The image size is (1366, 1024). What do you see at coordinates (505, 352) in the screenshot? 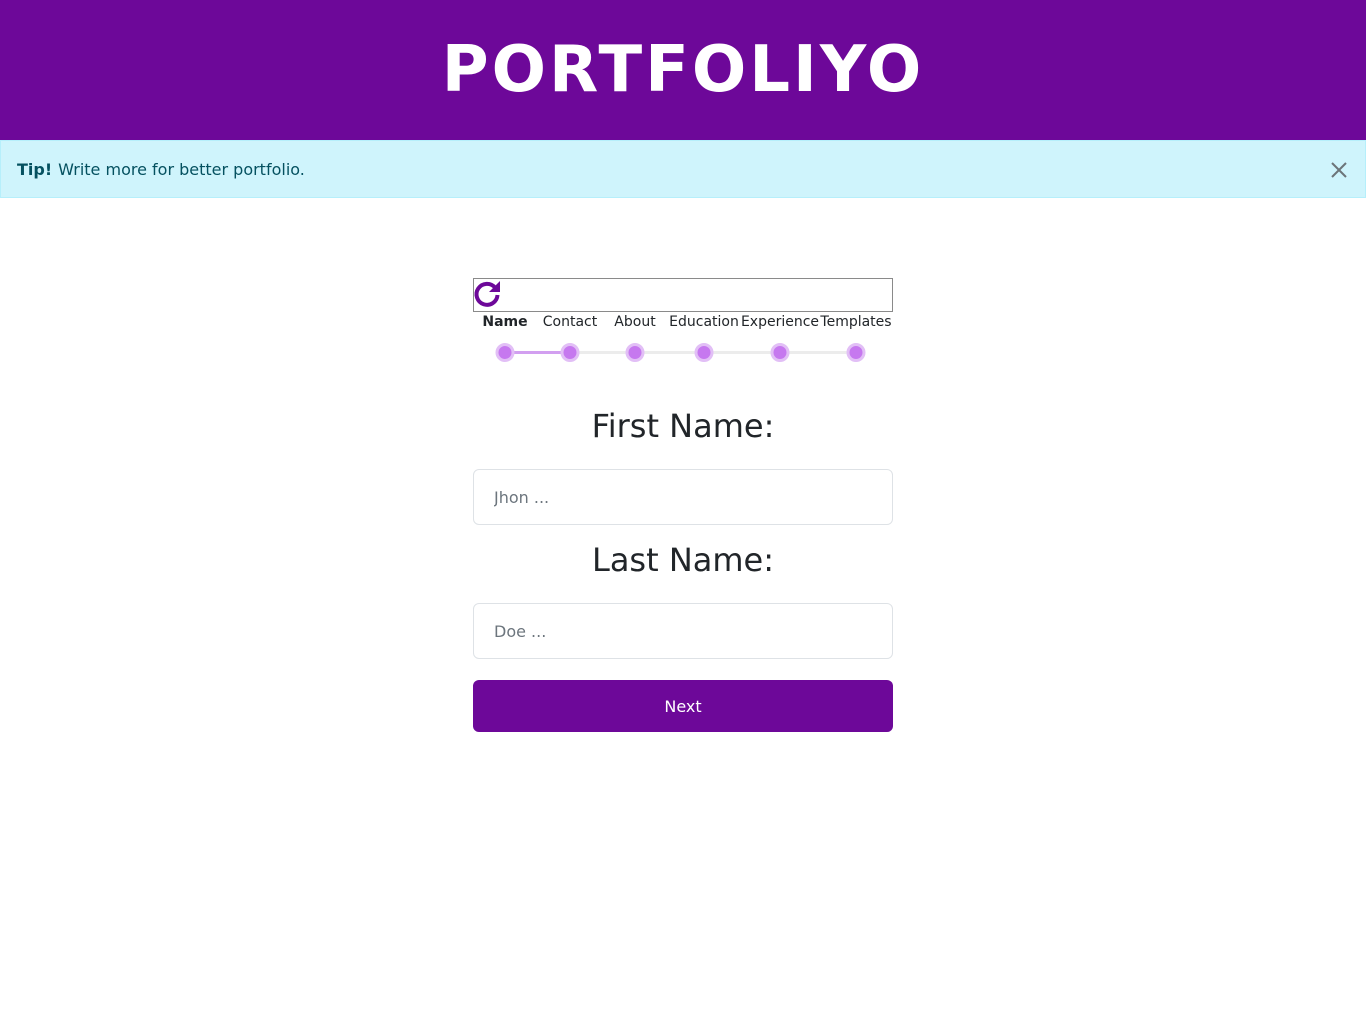
I see `step-dot-name` at bounding box center [505, 352].